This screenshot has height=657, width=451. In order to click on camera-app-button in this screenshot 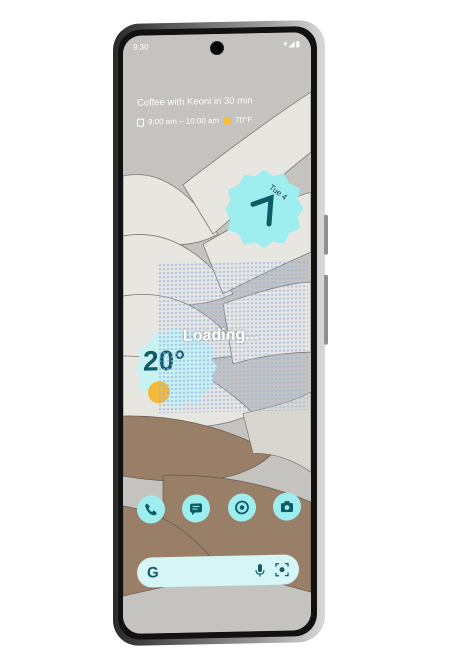, I will do `click(286, 506)`.